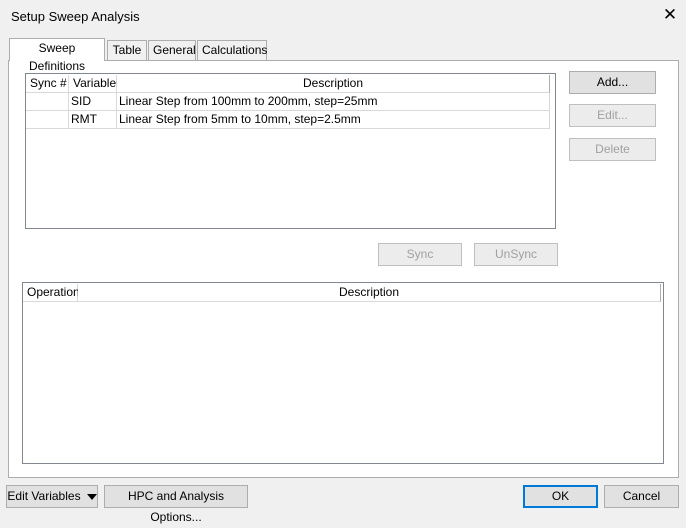 Image resolution: width=686 pixels, height=528 pixels. I want to click on sync-button: Sync, so click(420, 254).